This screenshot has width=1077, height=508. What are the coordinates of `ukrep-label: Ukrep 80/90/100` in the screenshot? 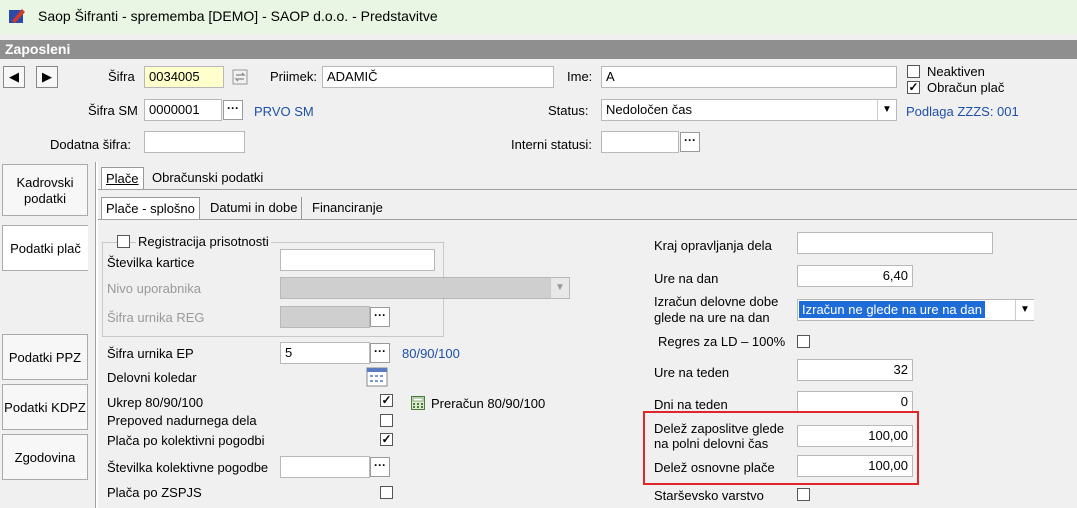 It's located at (155, 402).